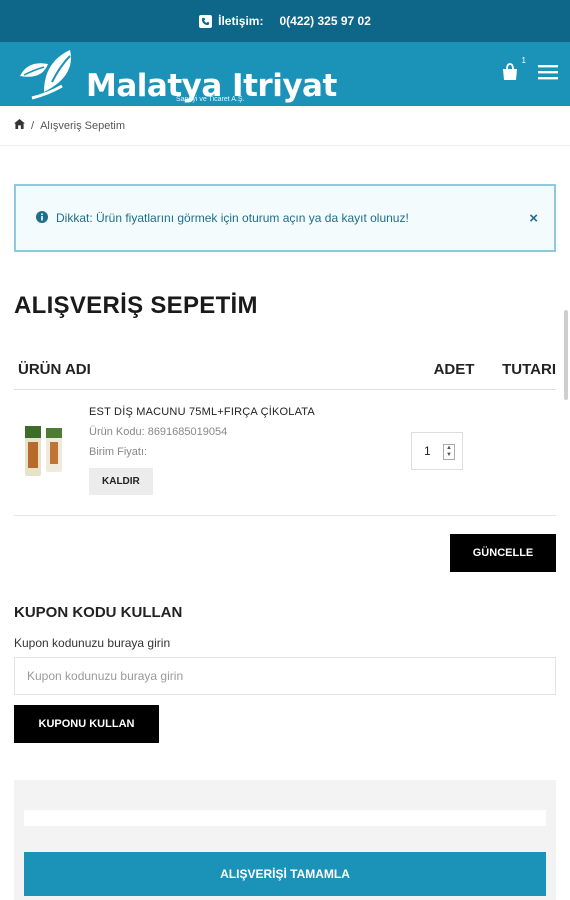  I want to click on product-name: EST DİŞ MACUNU 75ML+FIRÇA ÇİKOLATA, so click(202, 412).